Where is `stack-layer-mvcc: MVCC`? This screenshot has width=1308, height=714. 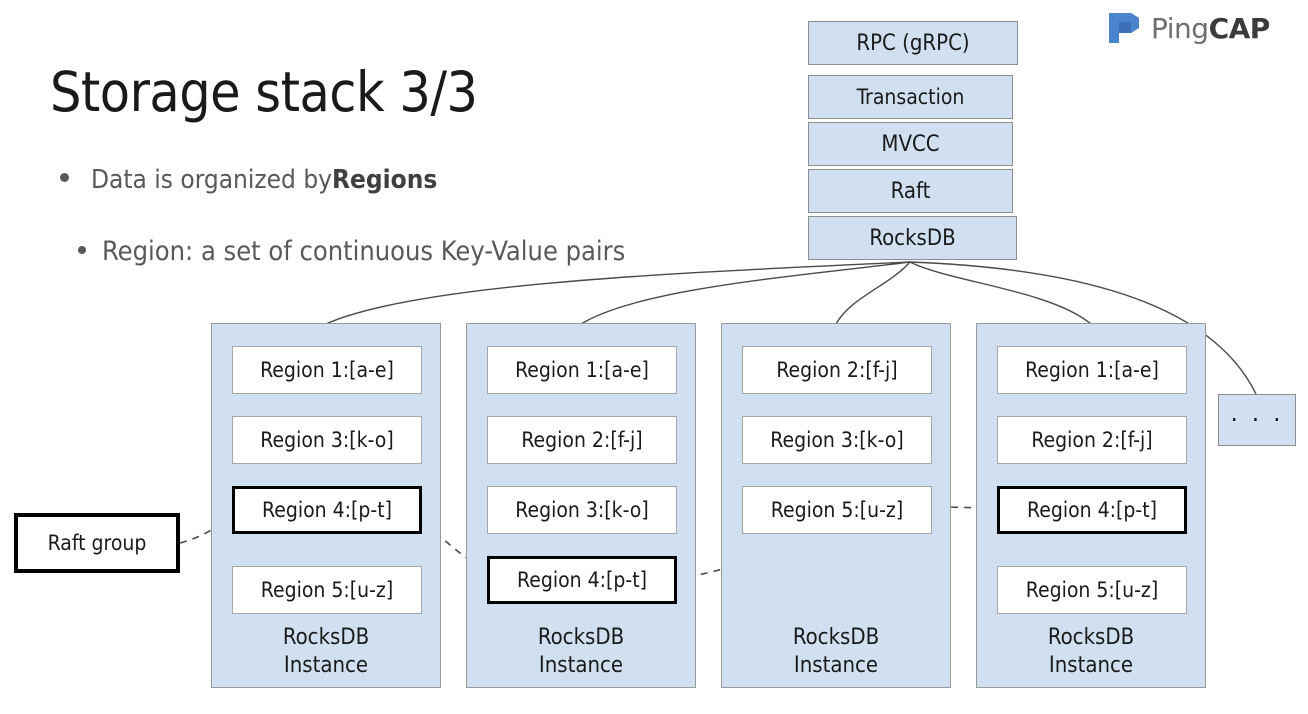
stack-layer-mvcc: MVCC is located at coordinates (910, 144).